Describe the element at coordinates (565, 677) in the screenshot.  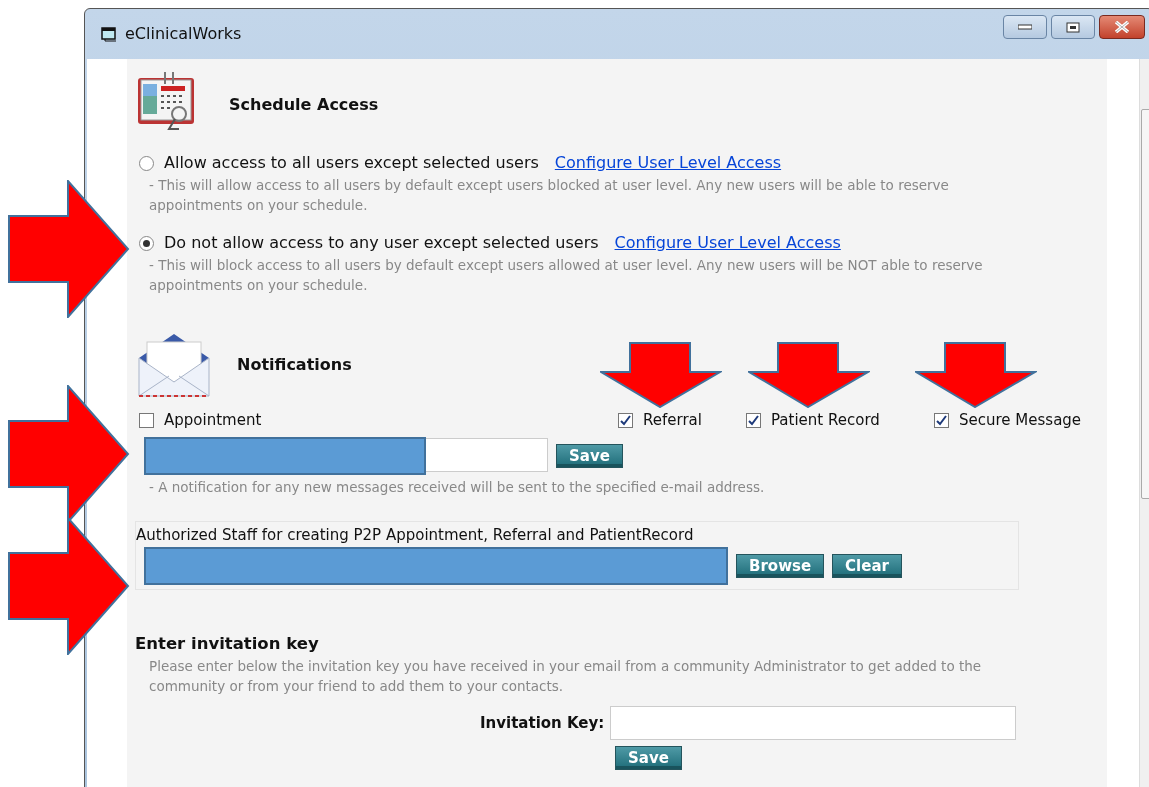
I see `invitation-description: Please enter below the invitation key you have received in your email from a community Administrator to get added to the community or from your friend to add them to your contacts.` at that location.